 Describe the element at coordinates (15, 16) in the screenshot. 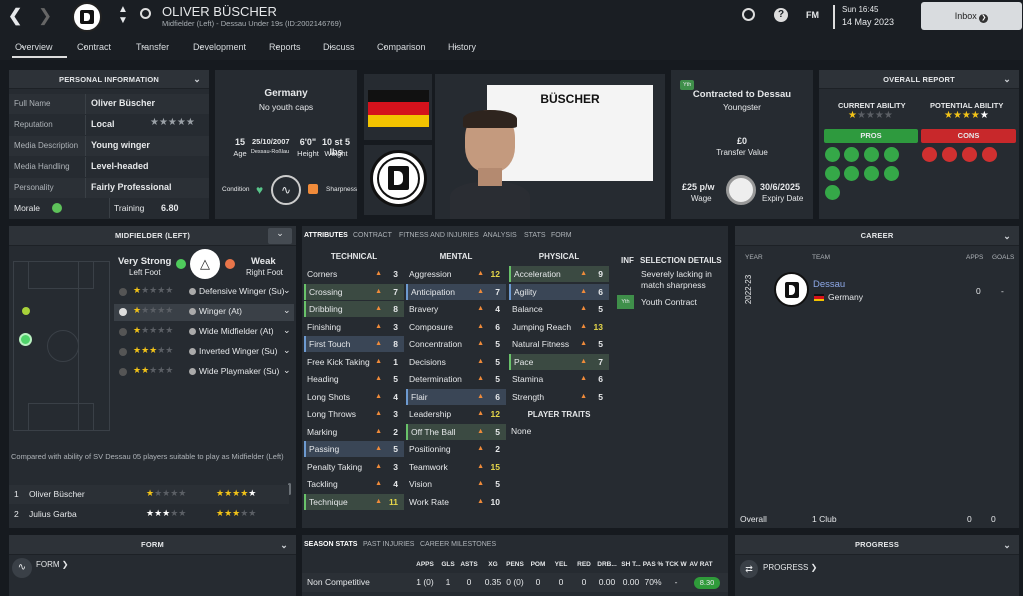

I see `back-icon: ❮` at that location.